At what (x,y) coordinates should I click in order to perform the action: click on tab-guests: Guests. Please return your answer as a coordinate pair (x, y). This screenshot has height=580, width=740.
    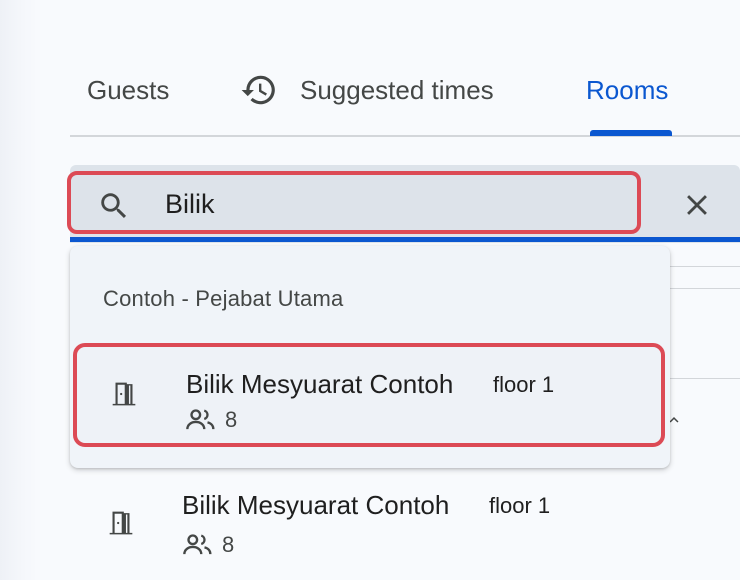
    Looking at the image, I should click on (128, 90).